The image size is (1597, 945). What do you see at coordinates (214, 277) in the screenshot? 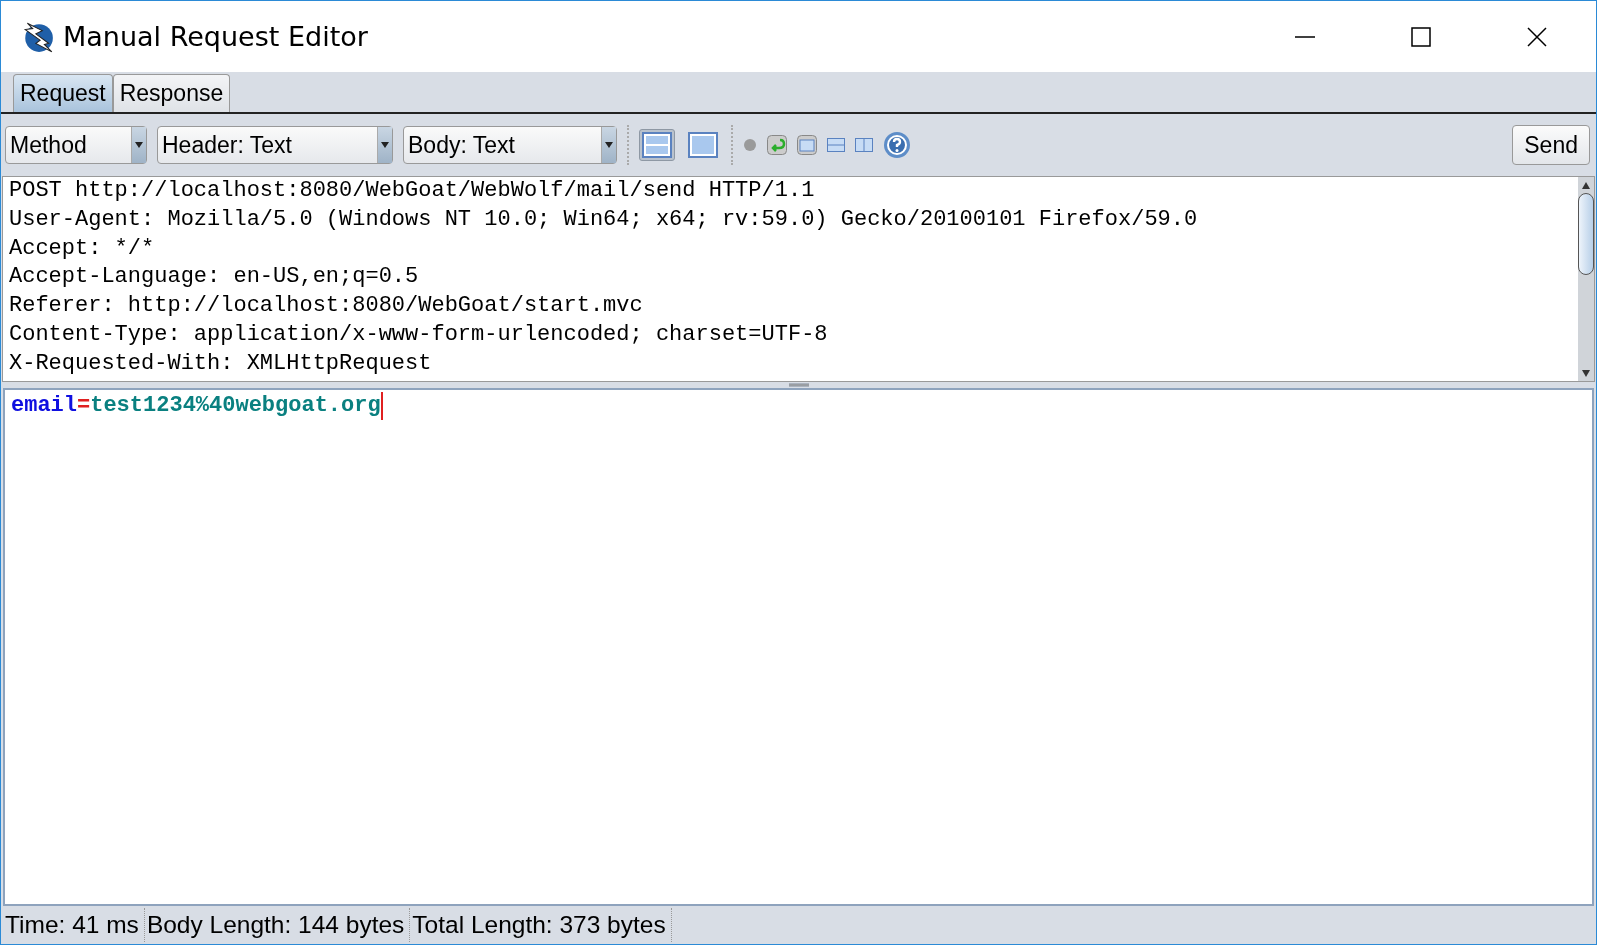
I see `header-line: Accept-Language: en-US,en;q=0.5` at bounding box center [214, 277].